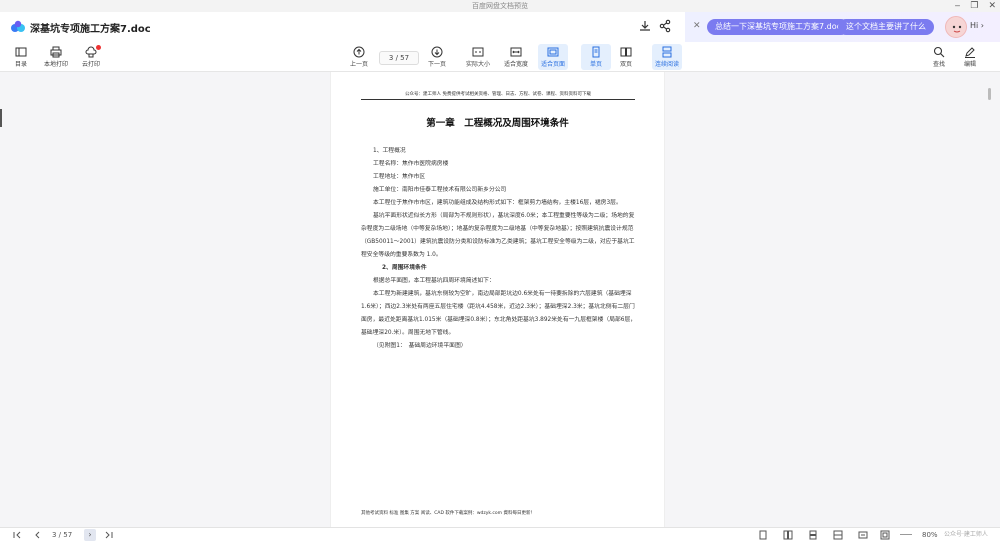  Describe the element at coordinates (958, 6) in the screenshot. I see `minimize-button: ‒` at that location.